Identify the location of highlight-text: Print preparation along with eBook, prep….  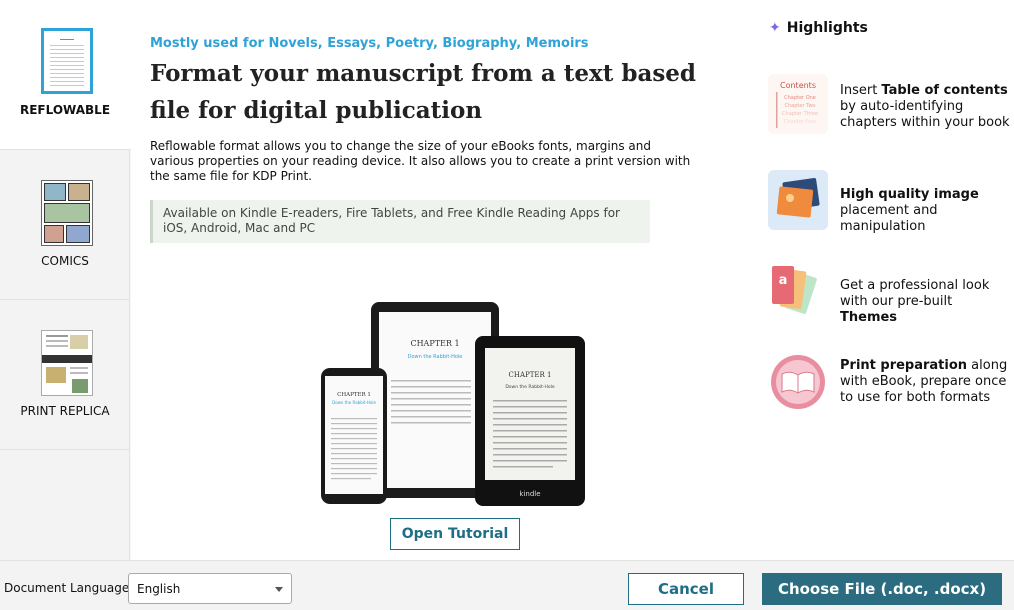
(924, 381).